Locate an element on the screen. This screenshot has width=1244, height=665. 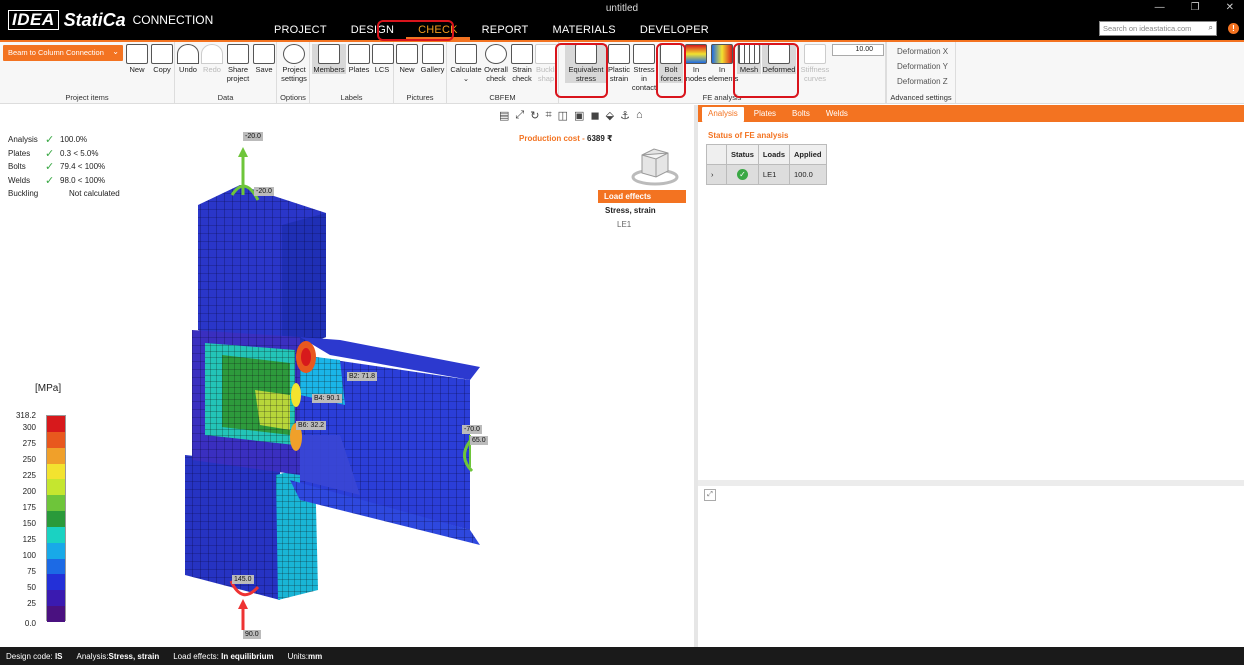
project-selector: Beam to Column Connection ⌄ is located at coordinates (63, 53).